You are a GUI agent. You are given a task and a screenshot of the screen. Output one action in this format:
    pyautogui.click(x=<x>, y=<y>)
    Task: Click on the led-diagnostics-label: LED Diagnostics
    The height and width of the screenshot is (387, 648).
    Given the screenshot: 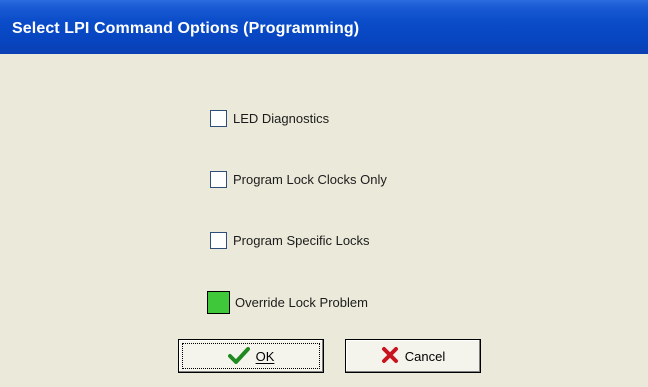 What is the action you would take?
    pyautogui.click(x=281, y=118)
    